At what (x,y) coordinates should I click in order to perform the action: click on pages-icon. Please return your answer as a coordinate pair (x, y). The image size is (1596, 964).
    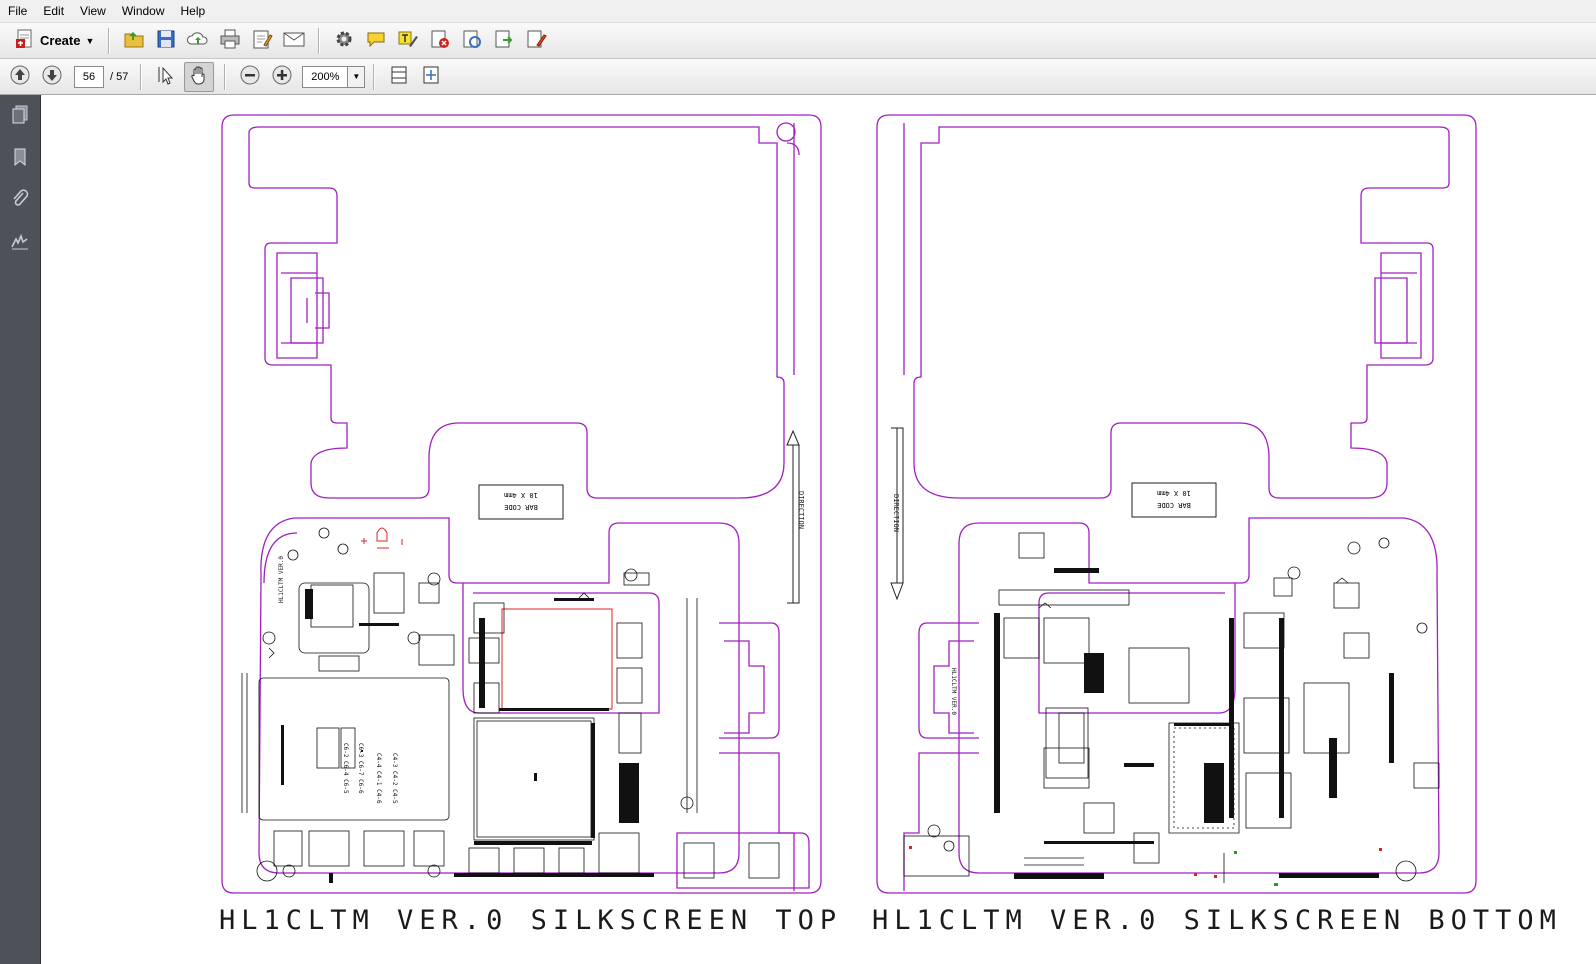
    Looking at the image, I should click on (20, 116).